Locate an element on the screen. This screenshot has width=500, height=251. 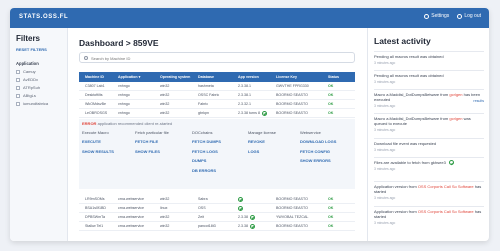
fetch-dumps-link: FETCH DUMPS is located at coordinates (206, 141).